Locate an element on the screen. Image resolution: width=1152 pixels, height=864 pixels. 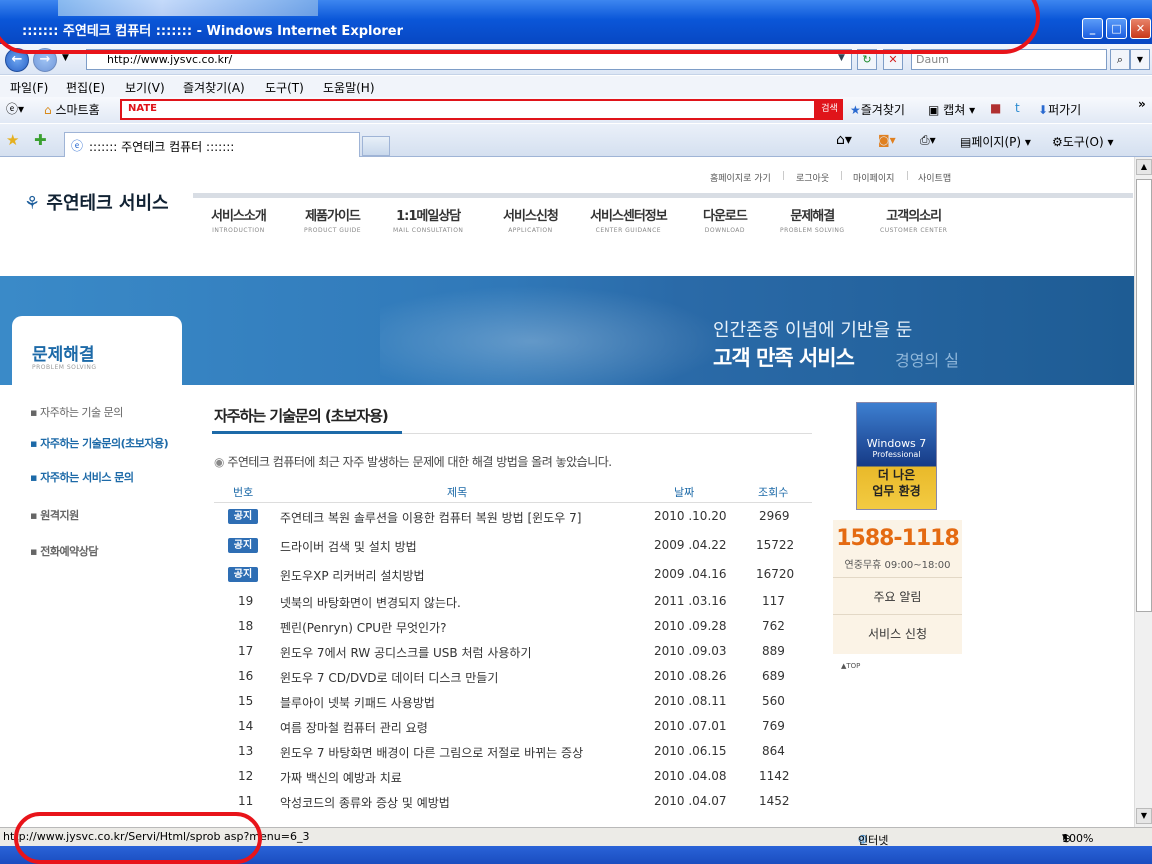
zoom-control: ⊕ 100% ▾ is located at coordinates (1077, 837).